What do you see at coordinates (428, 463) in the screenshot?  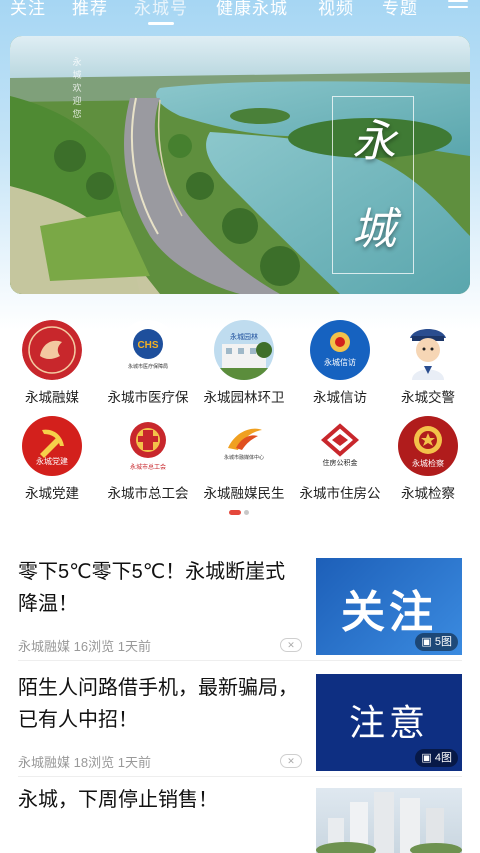 I see `icon-caption: 永城检察` at bounding box center [428, 463].